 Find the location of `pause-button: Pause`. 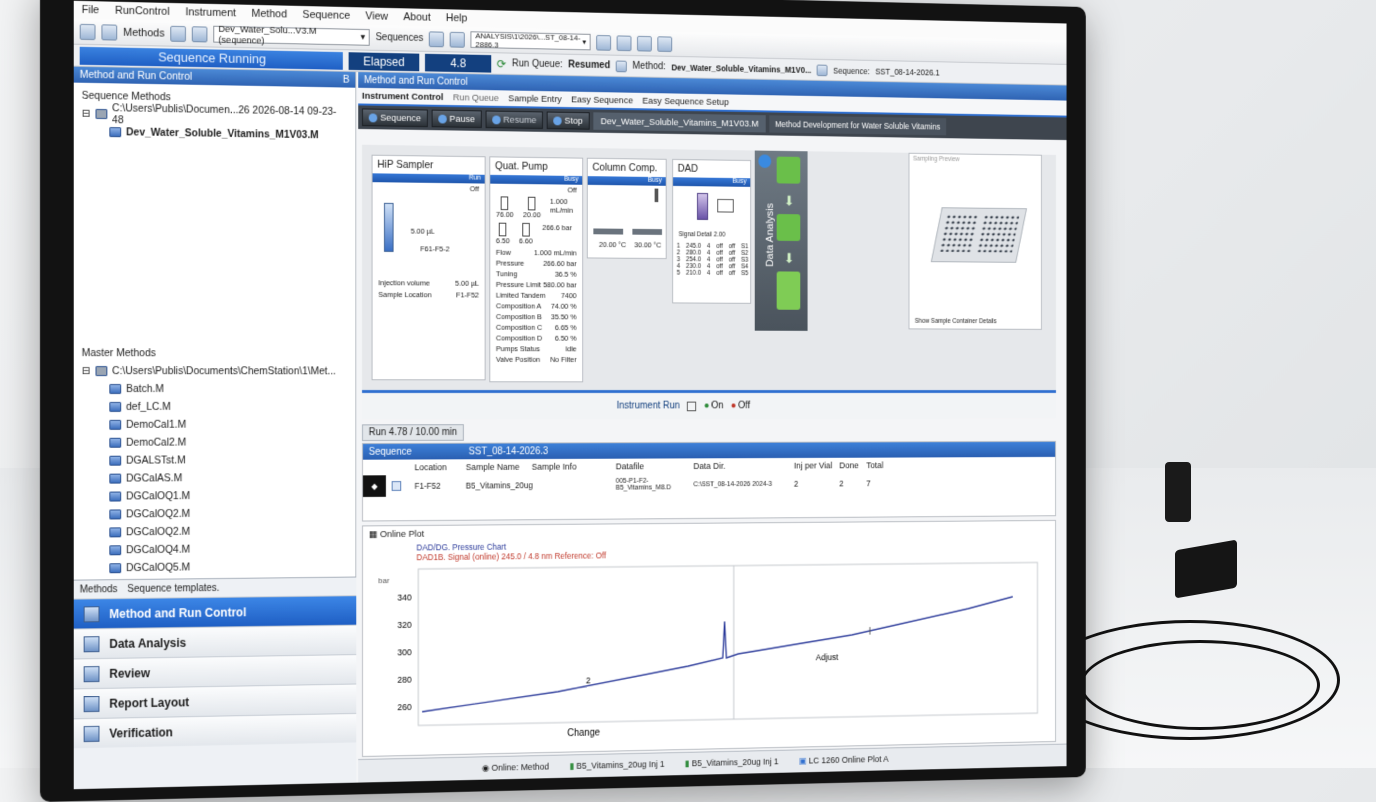

pause-button: Pause is located at coordinates (456, 119).